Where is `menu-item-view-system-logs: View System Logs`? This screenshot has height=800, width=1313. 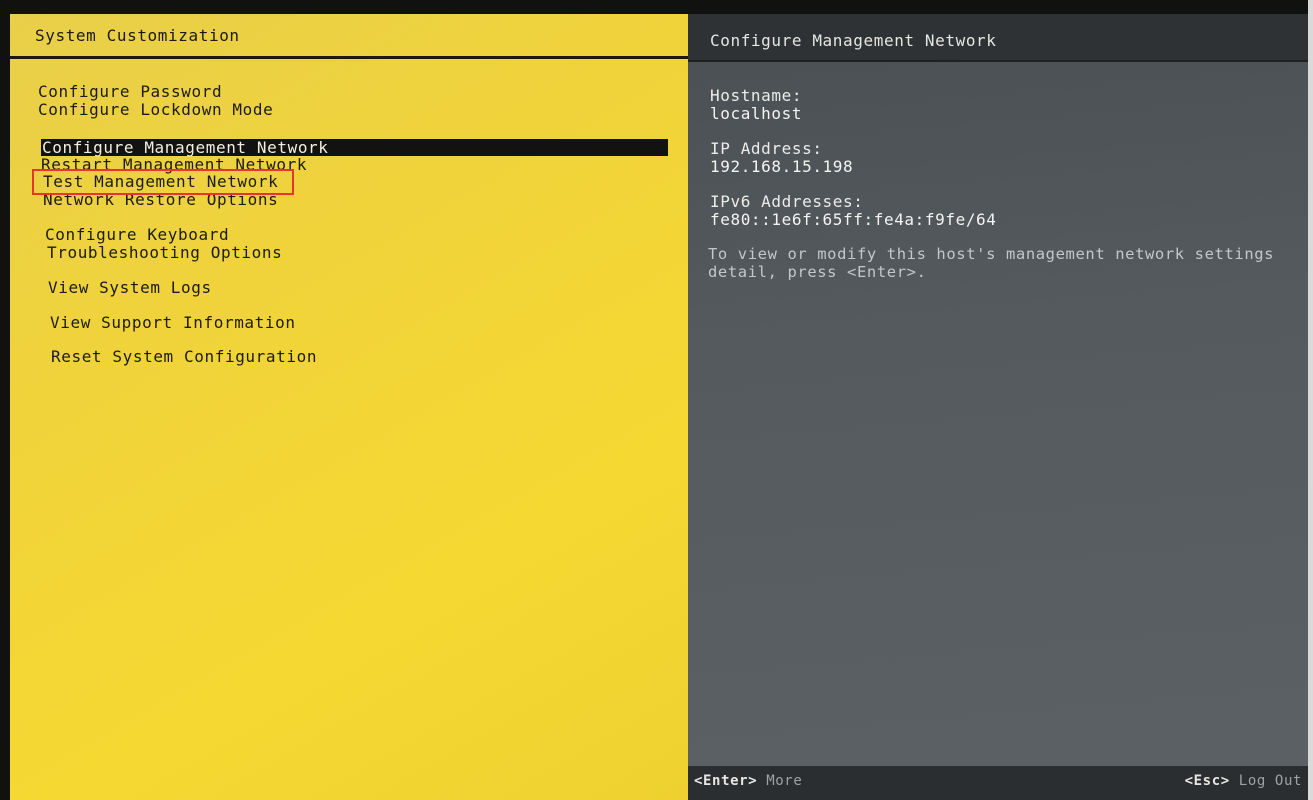 menu-item-view-system-logs: View System Logs is located at coordinates (130, 288).